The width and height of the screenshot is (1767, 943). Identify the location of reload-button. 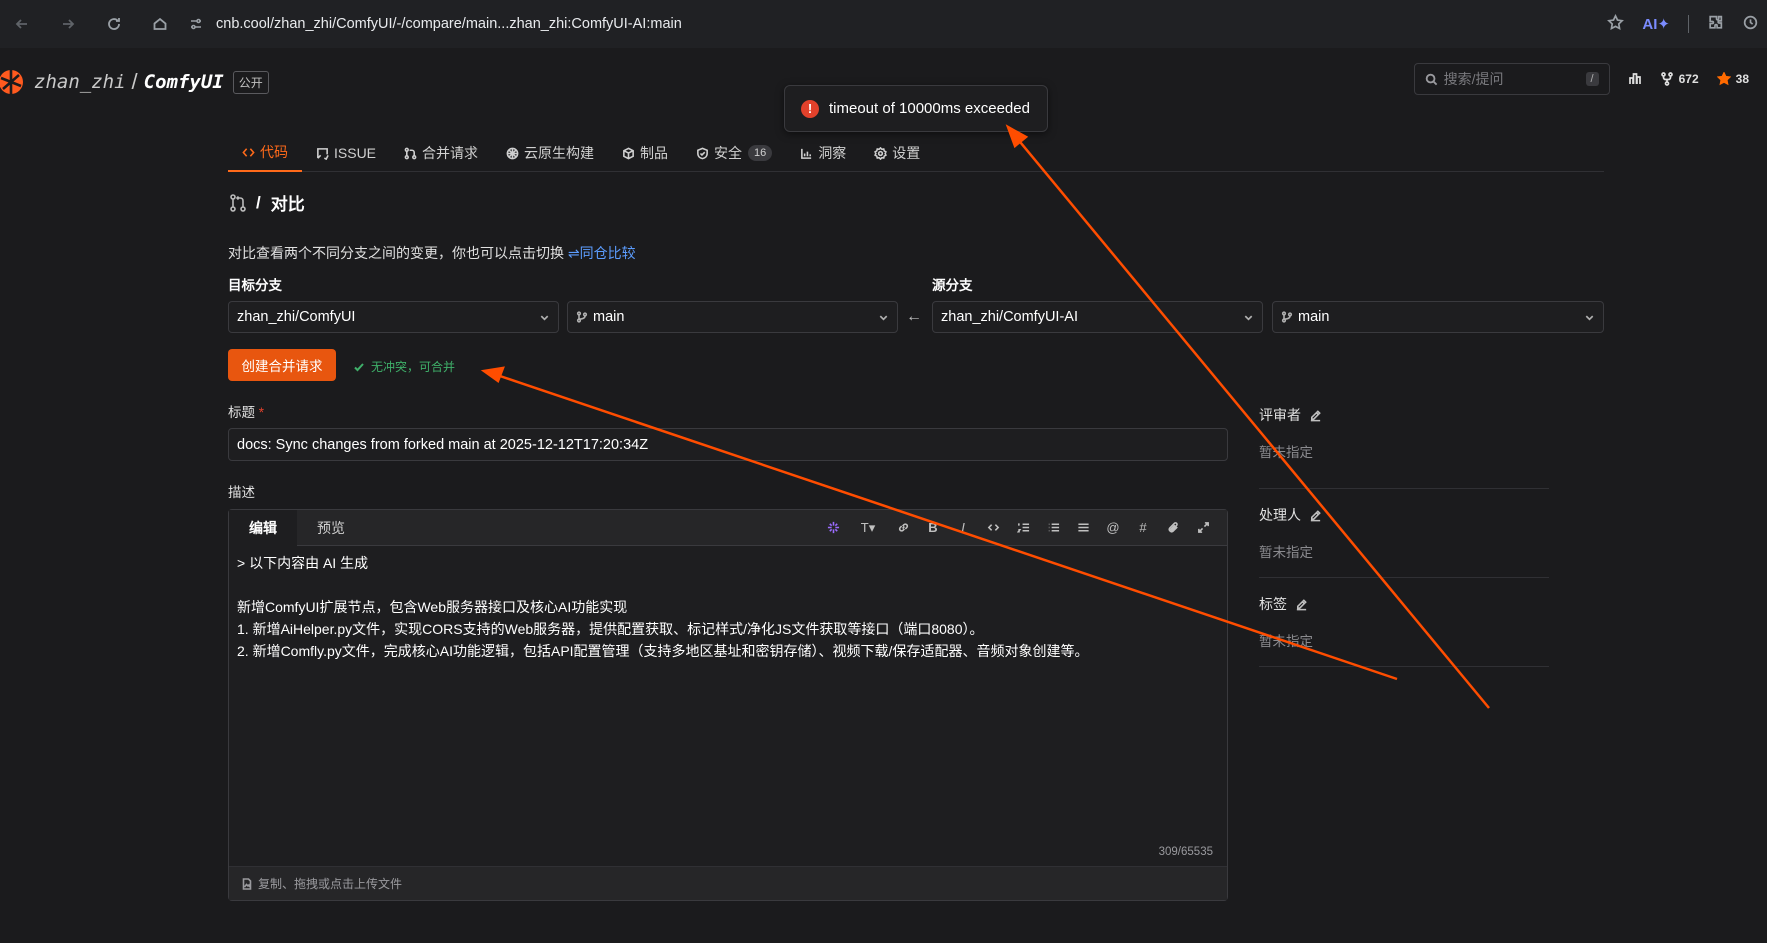
(114, 24).